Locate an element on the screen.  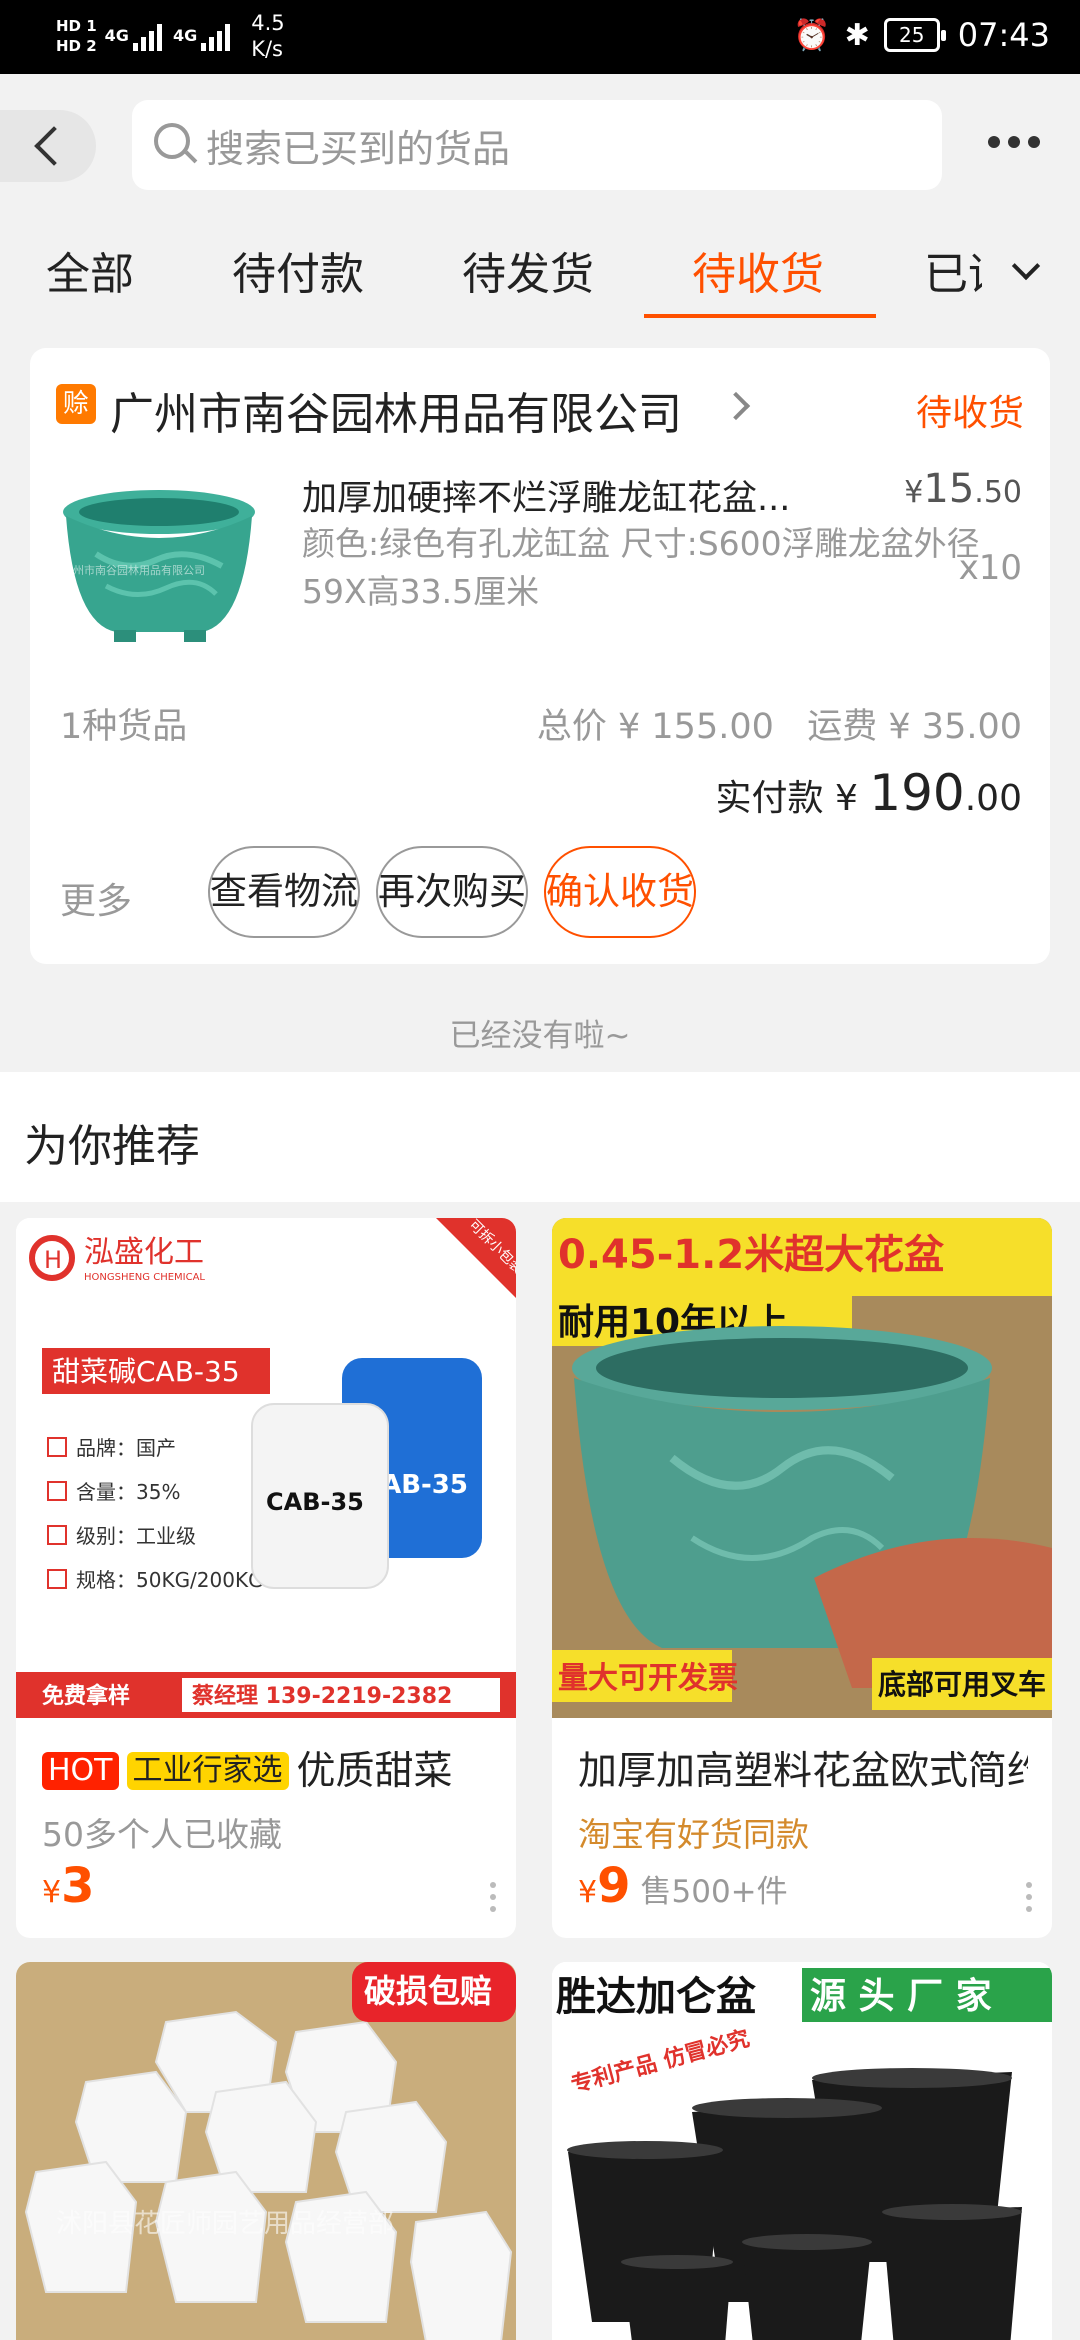
img-drum-white: CAB-35 is located at coordinates (315, 1502).